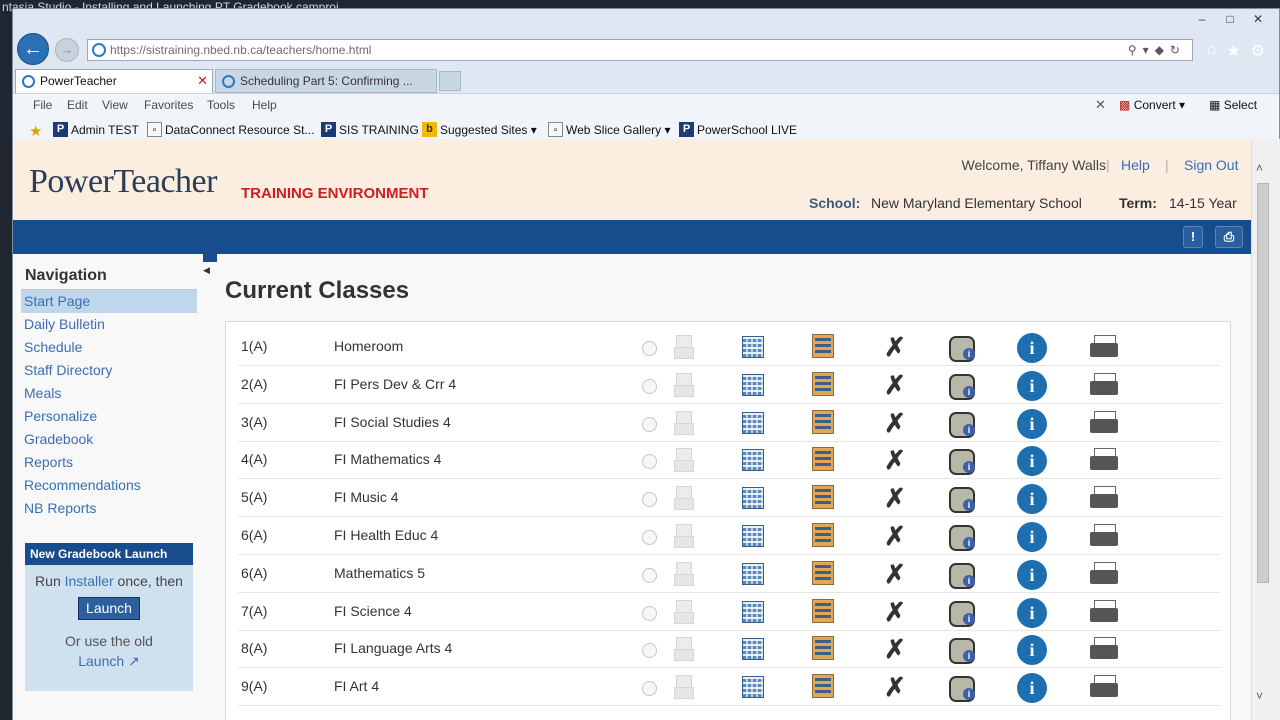 The image size is (1280, 720). Describe the element at coordinates (109, 508) in the screenshot. I see `nav-nb-reports: NB Reports` at that location.